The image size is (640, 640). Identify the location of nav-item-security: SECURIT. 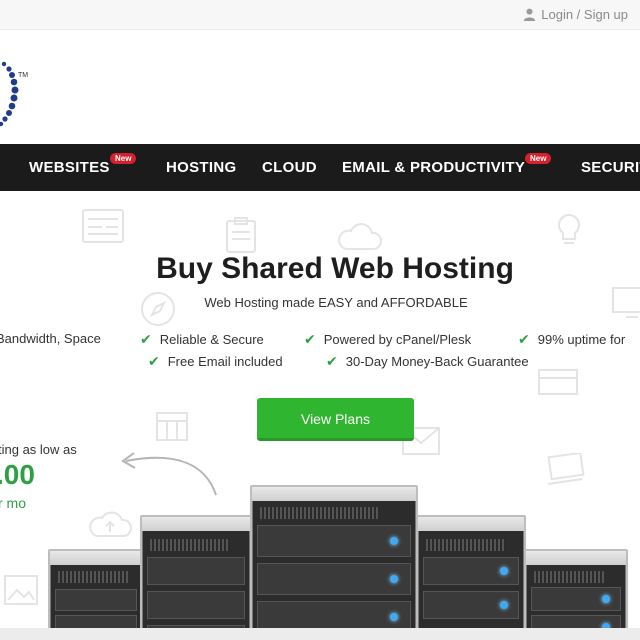
(610, 167).